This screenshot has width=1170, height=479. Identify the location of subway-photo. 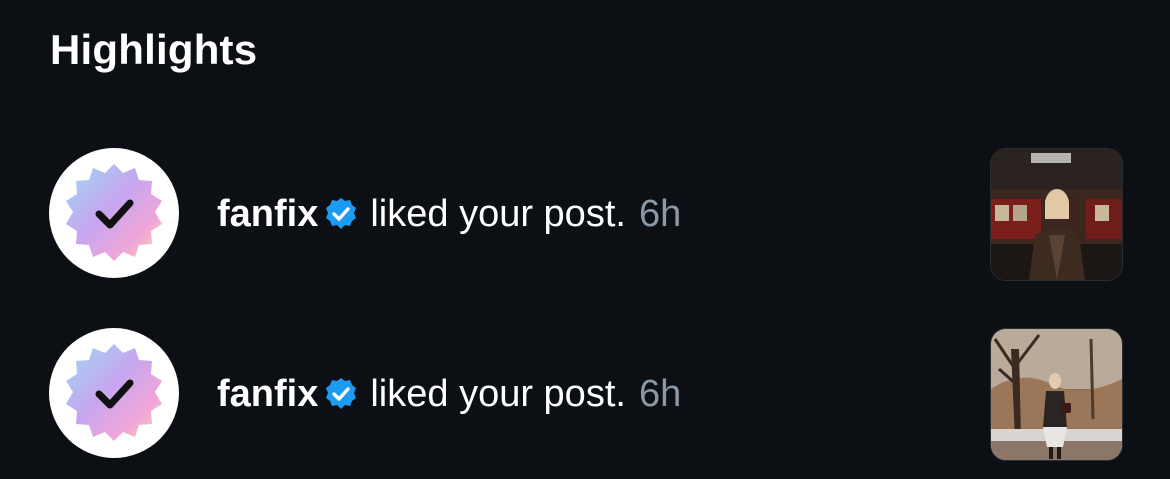
(1056, 214).